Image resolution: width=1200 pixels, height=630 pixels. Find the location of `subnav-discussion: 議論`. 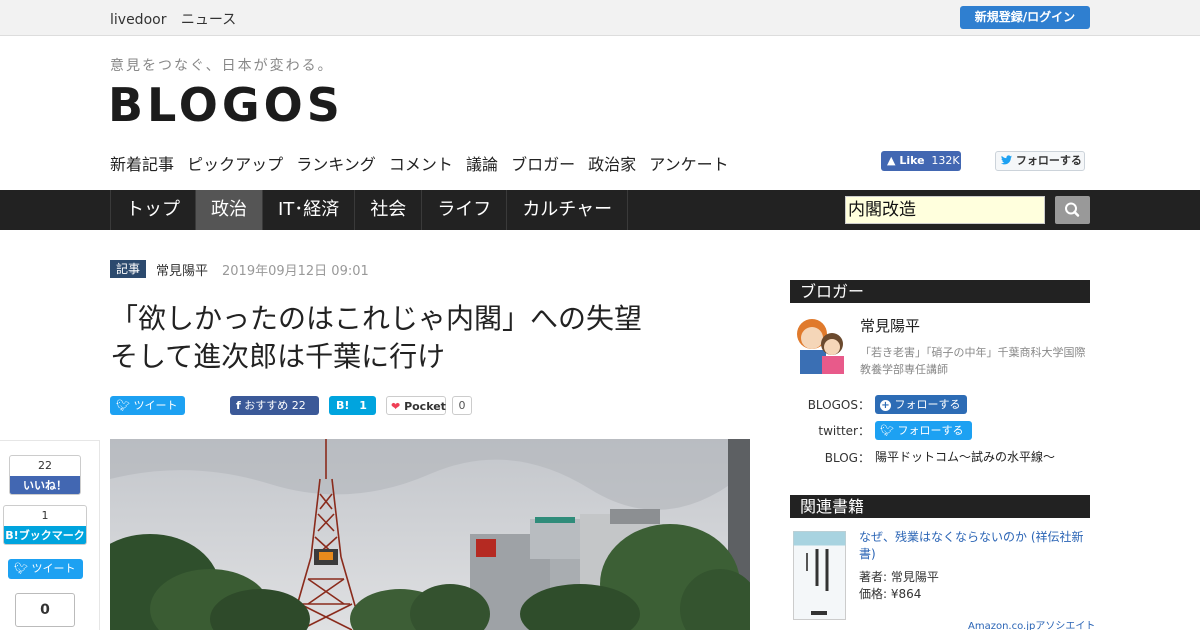

subnav-discussion: 議論 is located at coordinates (482, 164).